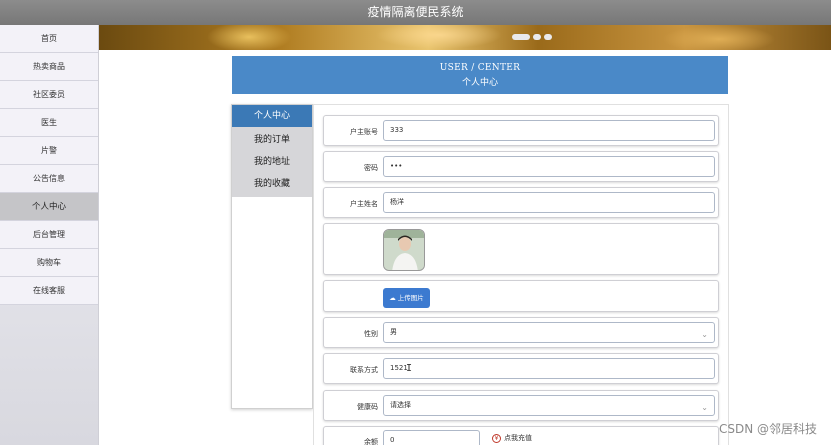  Describe the element at coordinates (431, 437) in the screenshot. I see `balance-input: 0` at that location.